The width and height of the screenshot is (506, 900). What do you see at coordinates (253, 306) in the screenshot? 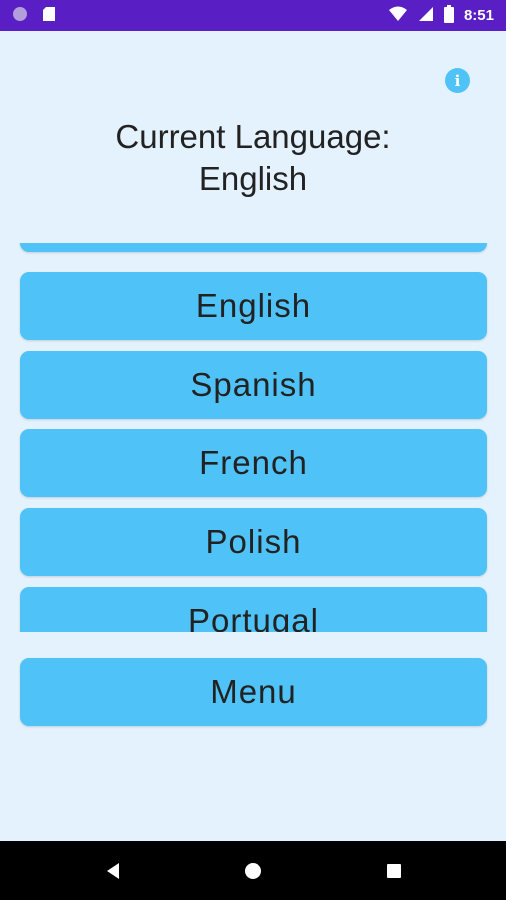
I see `language-button-english: English` at bounding box center [253, 306].